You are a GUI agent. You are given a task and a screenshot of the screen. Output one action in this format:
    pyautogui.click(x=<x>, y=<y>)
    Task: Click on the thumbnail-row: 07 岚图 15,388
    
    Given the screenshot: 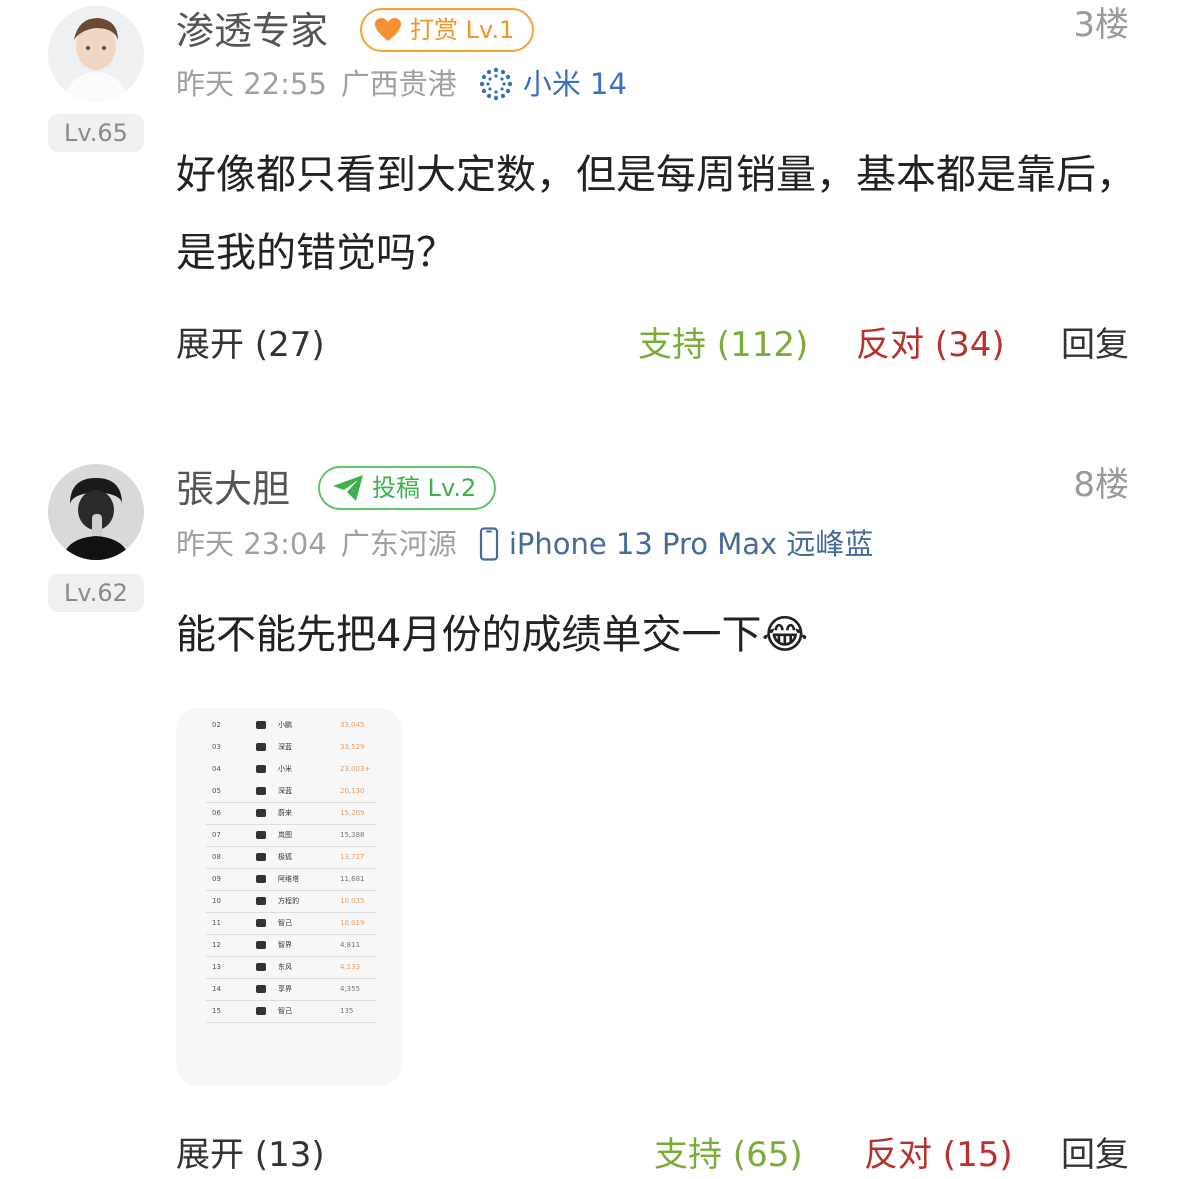 What is the action you would take?
    pyautogui.click(x=289, y=835)
    